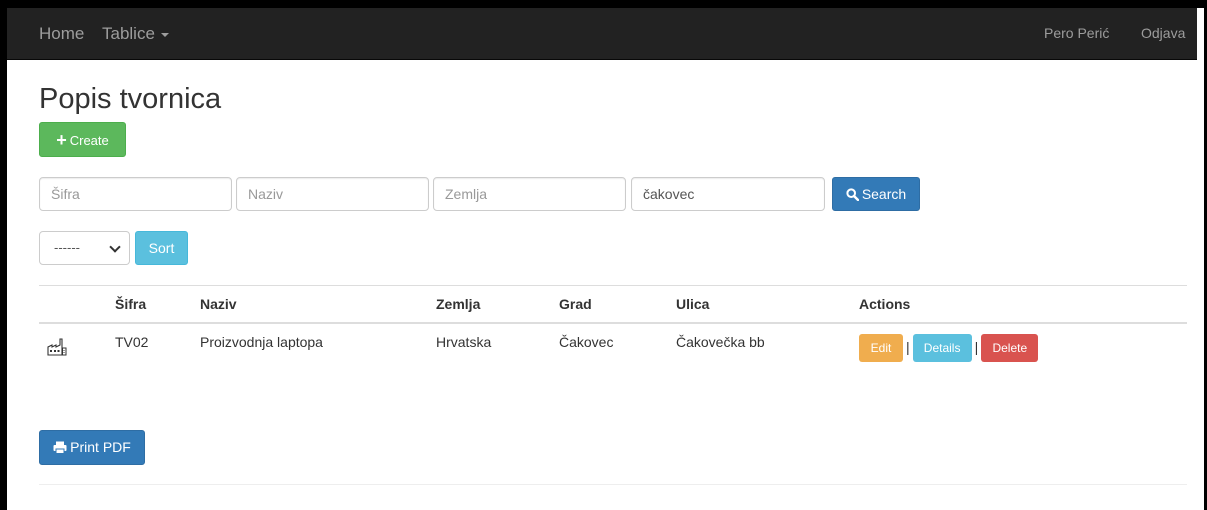 This screenshot has width=1207, height=510. What do you see at coordinates (57, 347) in the screenshot?
I see `factory-icon` at bounding box center [57, 347].